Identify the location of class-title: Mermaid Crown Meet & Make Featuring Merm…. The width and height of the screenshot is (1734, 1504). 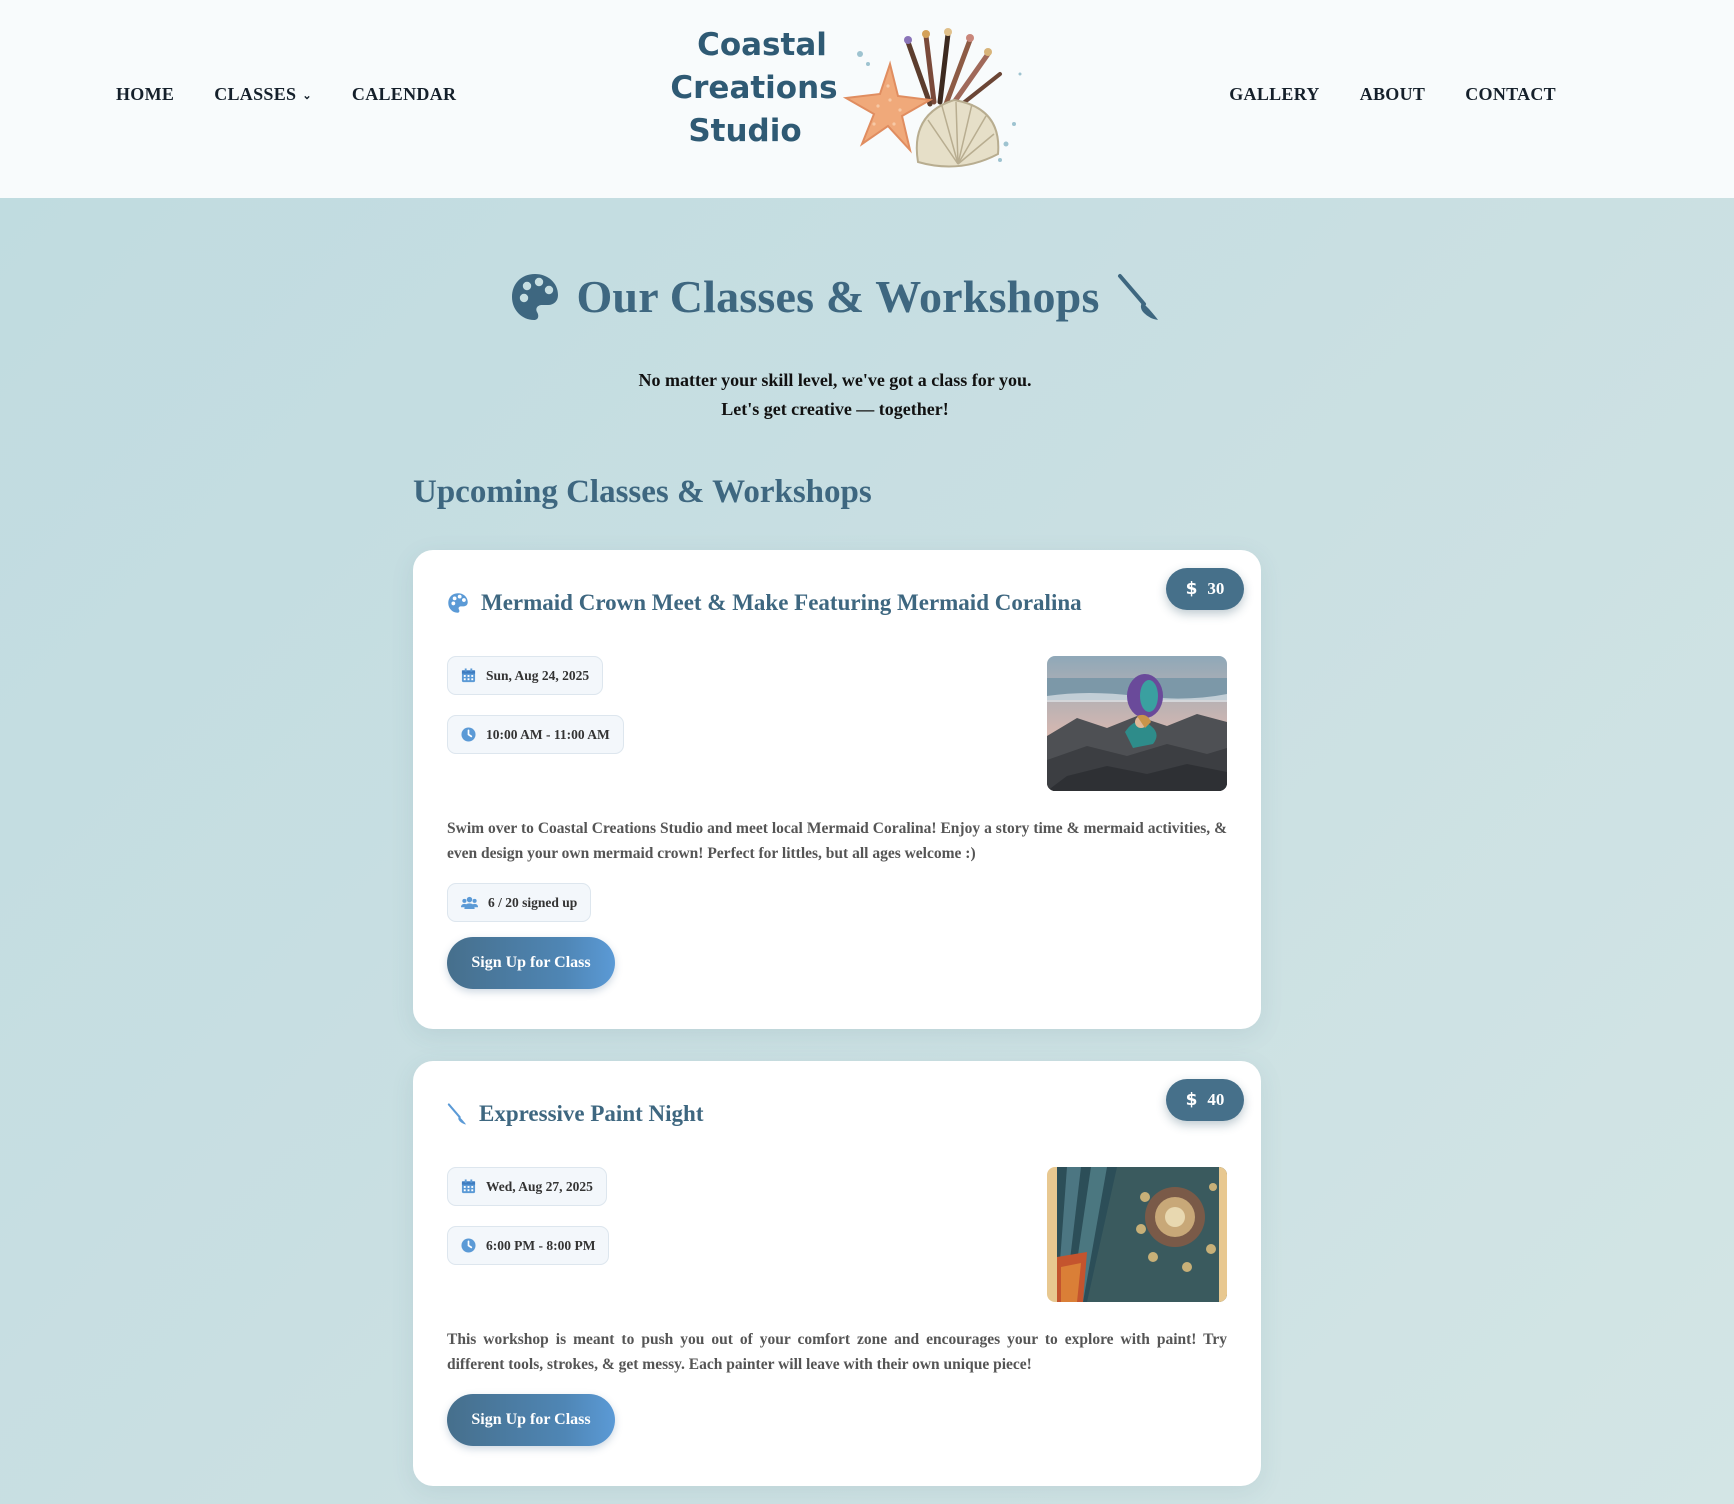
(781, 602).